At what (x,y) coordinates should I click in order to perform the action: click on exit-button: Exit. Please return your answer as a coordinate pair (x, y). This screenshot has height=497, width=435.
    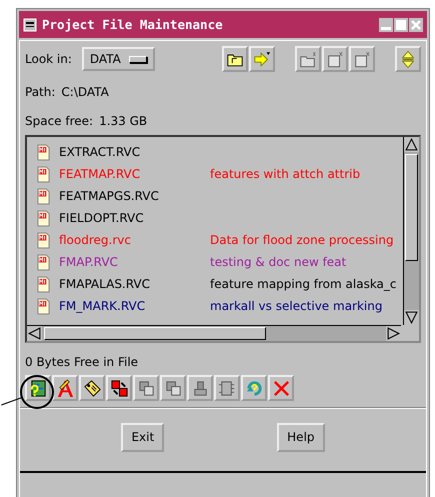
    Looking at the image, I should click on (142, 437).